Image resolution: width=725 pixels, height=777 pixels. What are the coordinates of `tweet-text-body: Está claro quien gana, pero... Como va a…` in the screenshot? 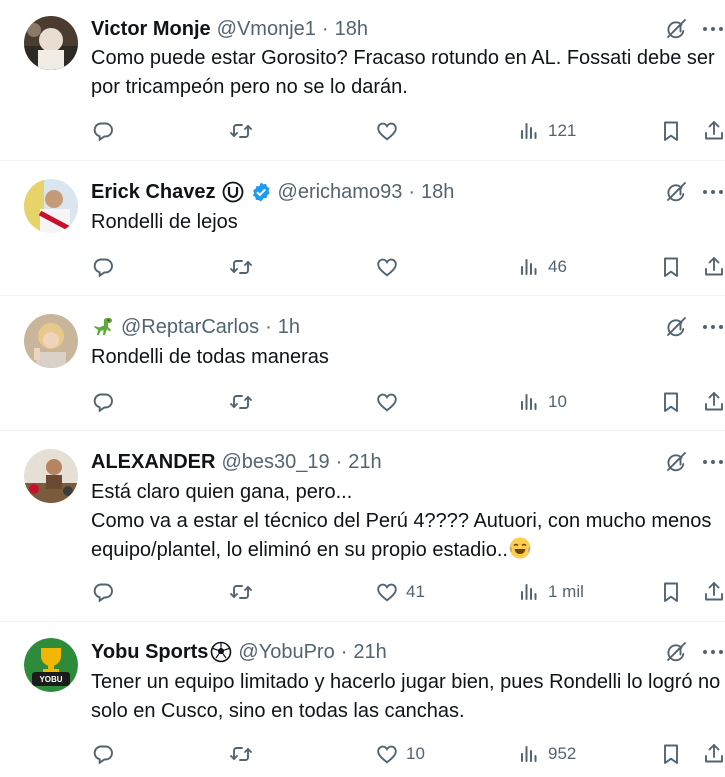 It's located at (401, 521).